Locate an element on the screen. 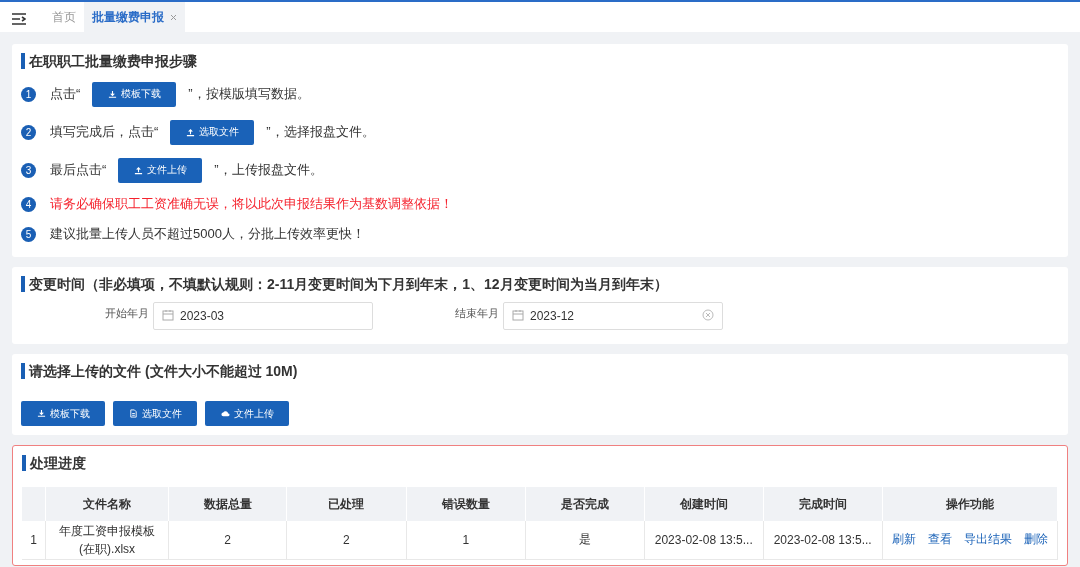 The image size is (1080, 567). step-number: 3 is located at coordinates (28, 170).